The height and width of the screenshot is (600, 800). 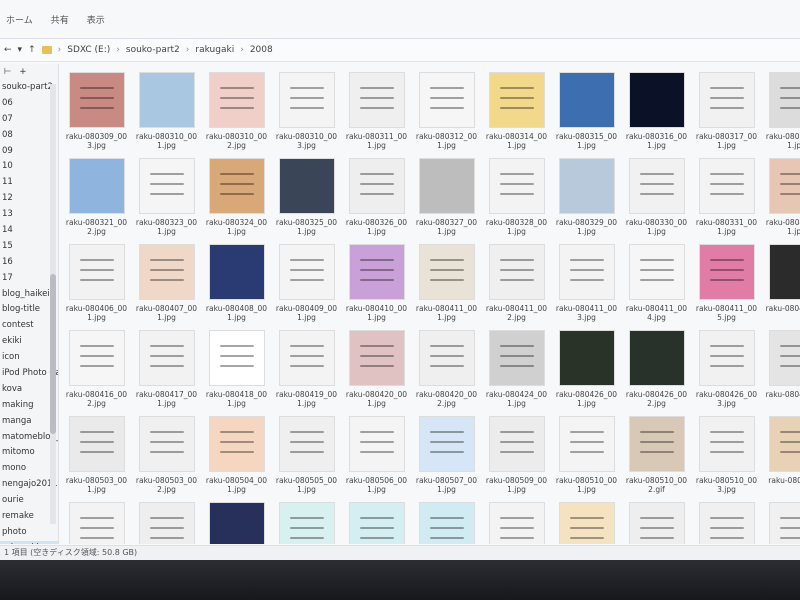 I want to click on file-item: raku-080330_001.jpg, so click(x=656, y=193).